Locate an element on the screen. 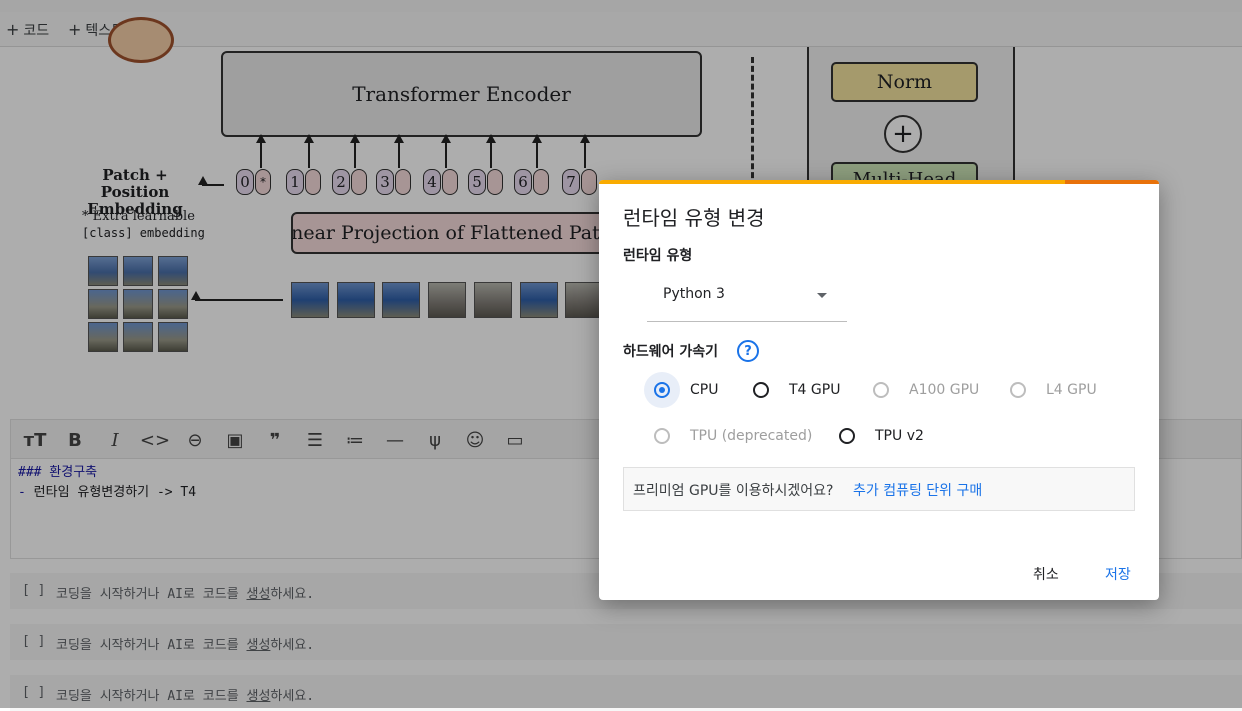  radio-tpu-v2: TPU v2 is located at coordinates (881, 436).